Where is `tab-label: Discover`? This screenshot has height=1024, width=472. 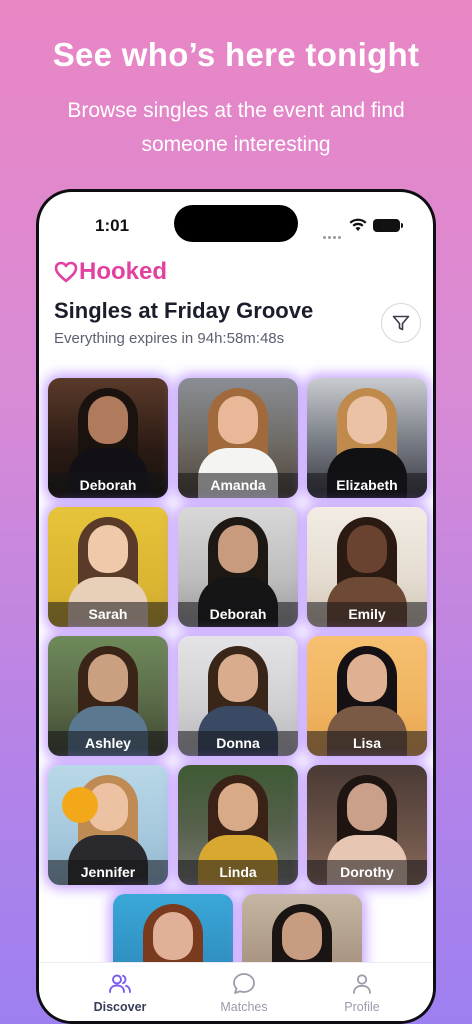
tab-label: Discover is located at coordinates (120, 1007).